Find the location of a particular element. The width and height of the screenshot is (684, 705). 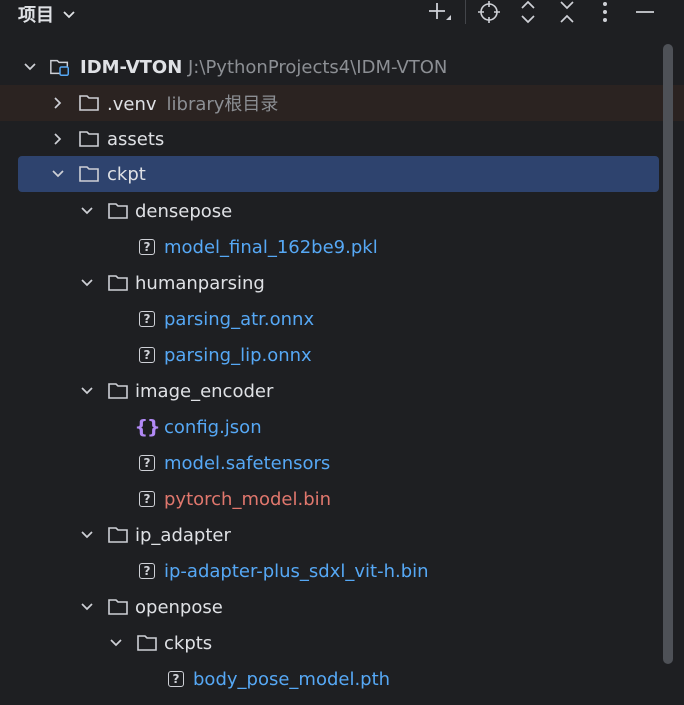

tree-label: openpose is located at coordinates (179, 607).